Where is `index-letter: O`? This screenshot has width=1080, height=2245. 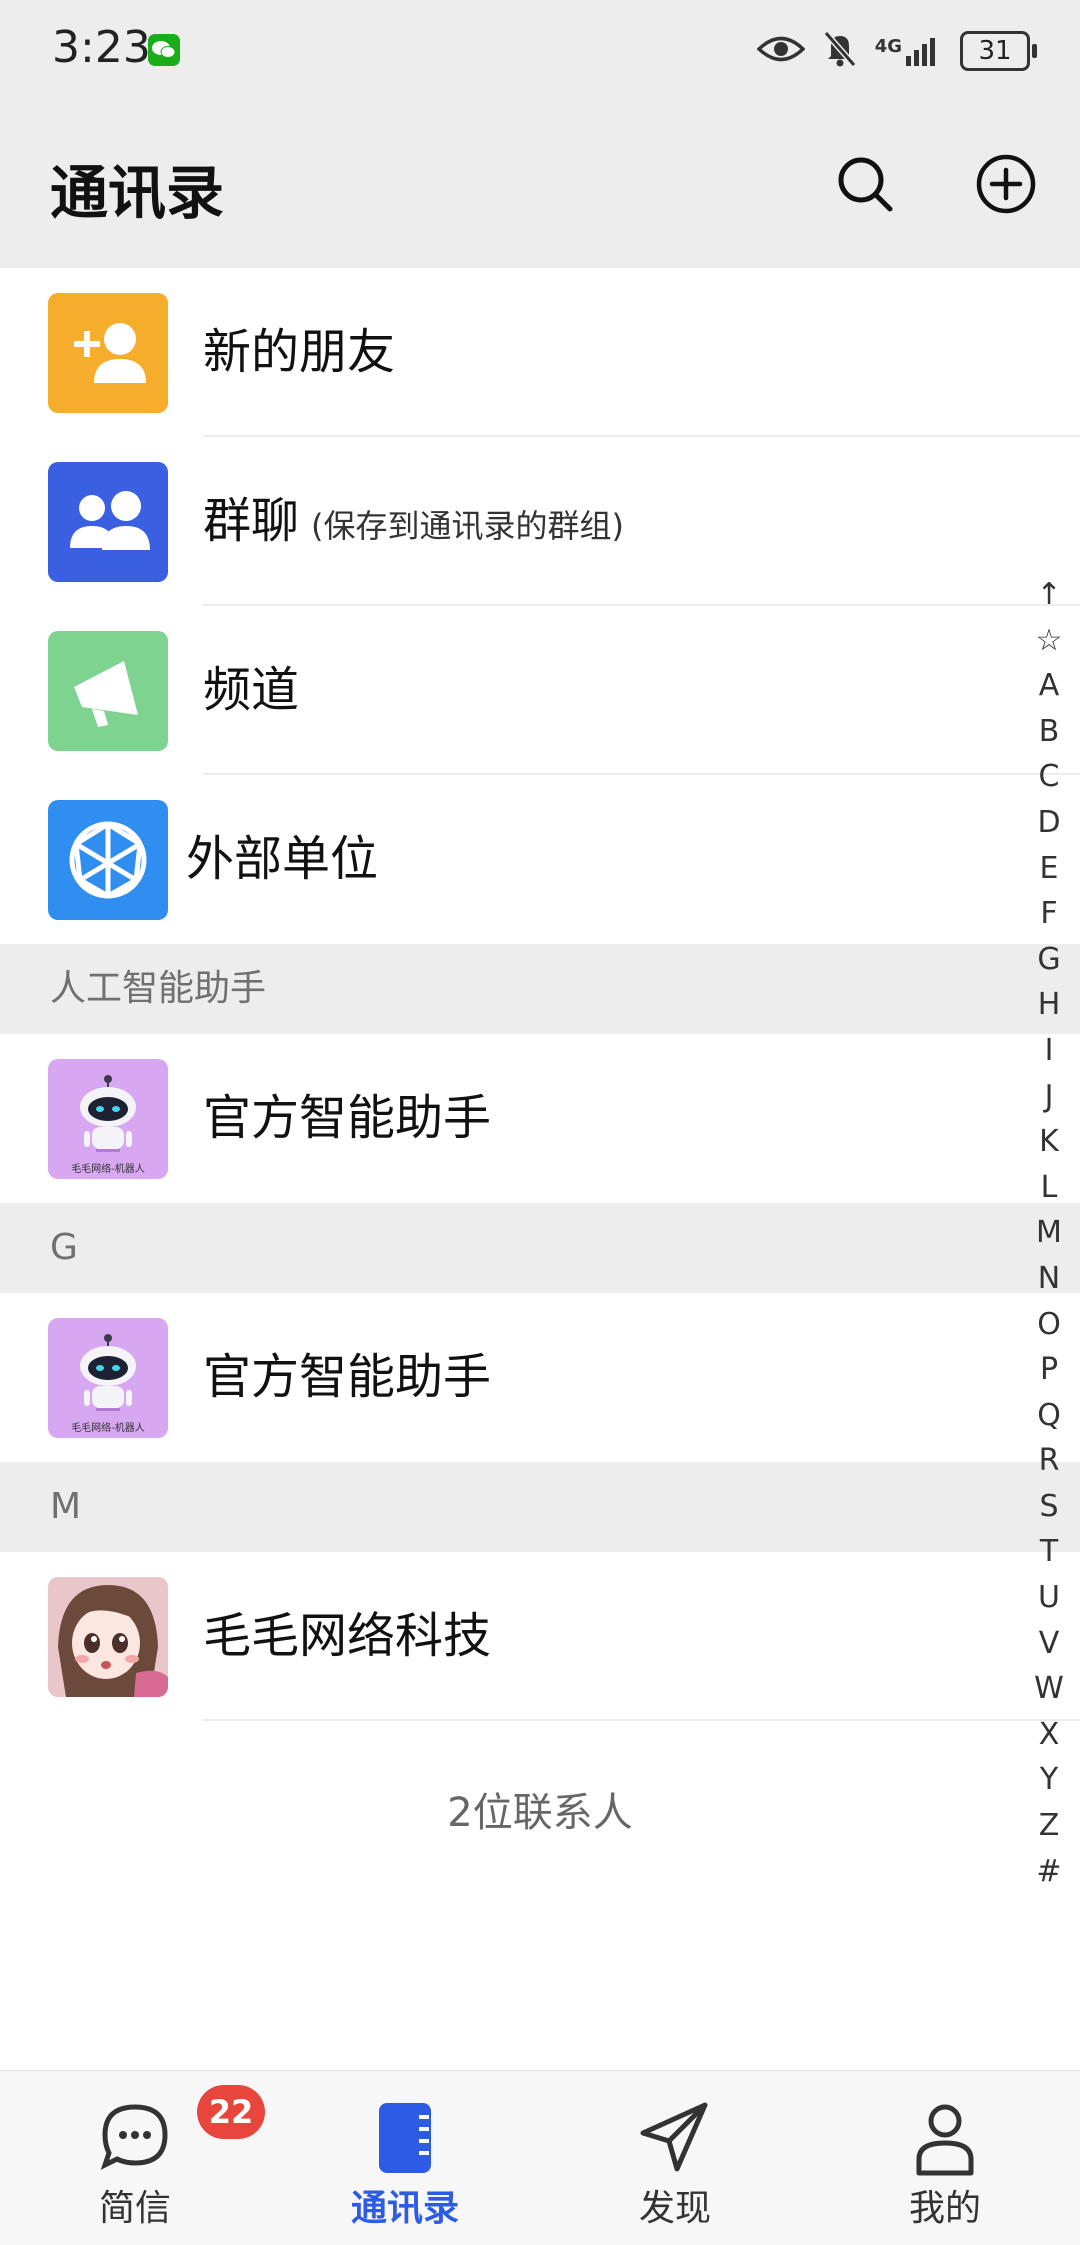
index-letter: O is located at coordinates (1049, 1325).